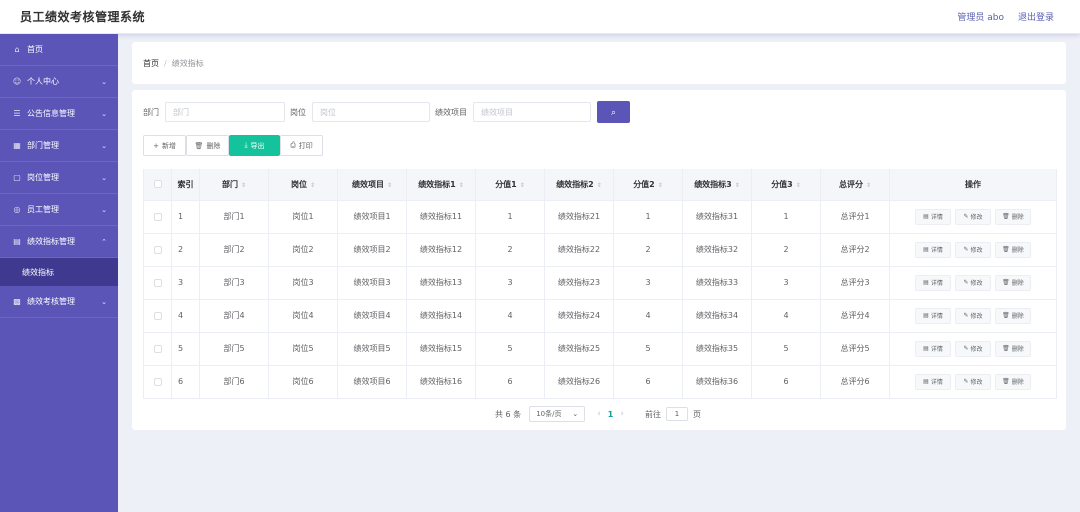  What do you see at coordinates (441, 185) in the screenshot?
I see `column-header-kpi1: 绩效指标1 ⇕` at bounding box center [441, 185].